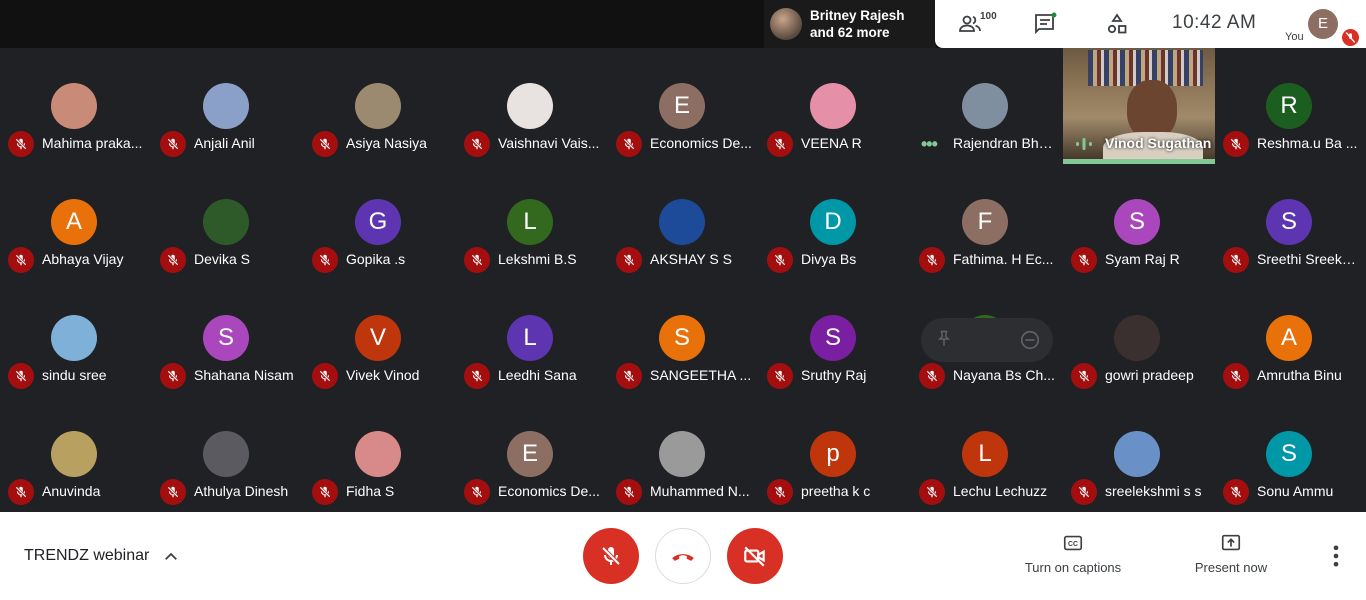 The height and width of the screenshot is (600, 1366). Describe the element at coordinates (380, 338) in the screenshot. I see `participant-tile: V Vivek Vinod` at that location.